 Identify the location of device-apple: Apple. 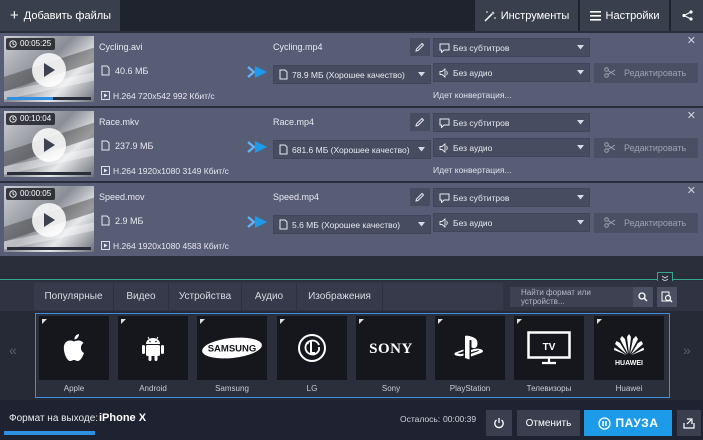
(74, 356).